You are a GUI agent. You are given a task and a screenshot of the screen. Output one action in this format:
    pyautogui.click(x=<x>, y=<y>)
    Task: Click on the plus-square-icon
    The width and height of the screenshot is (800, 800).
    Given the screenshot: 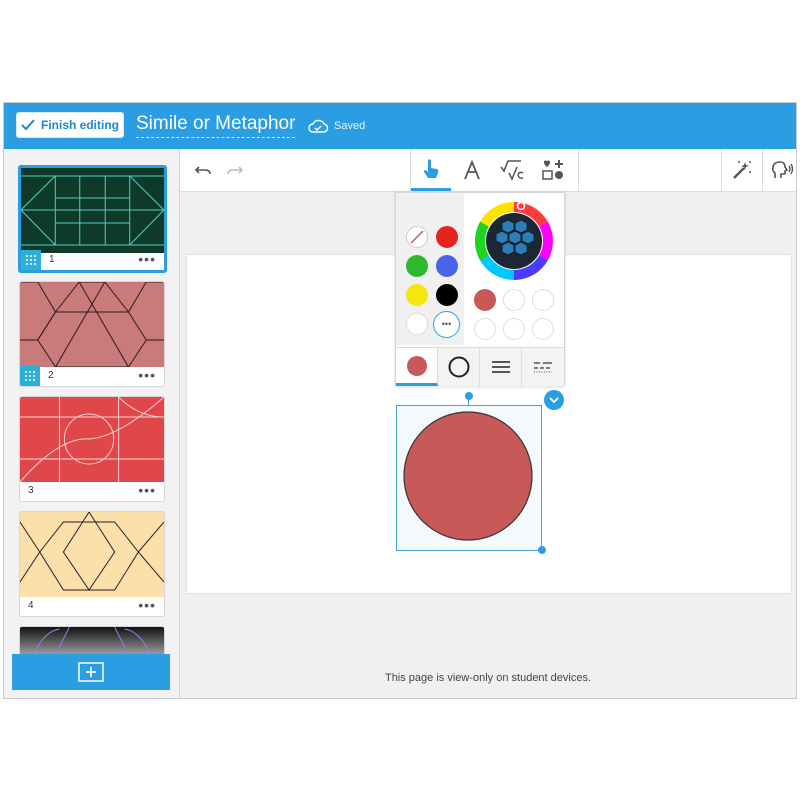 What is the action you would take?
    pyautogui.click(x=91, y=672)
    